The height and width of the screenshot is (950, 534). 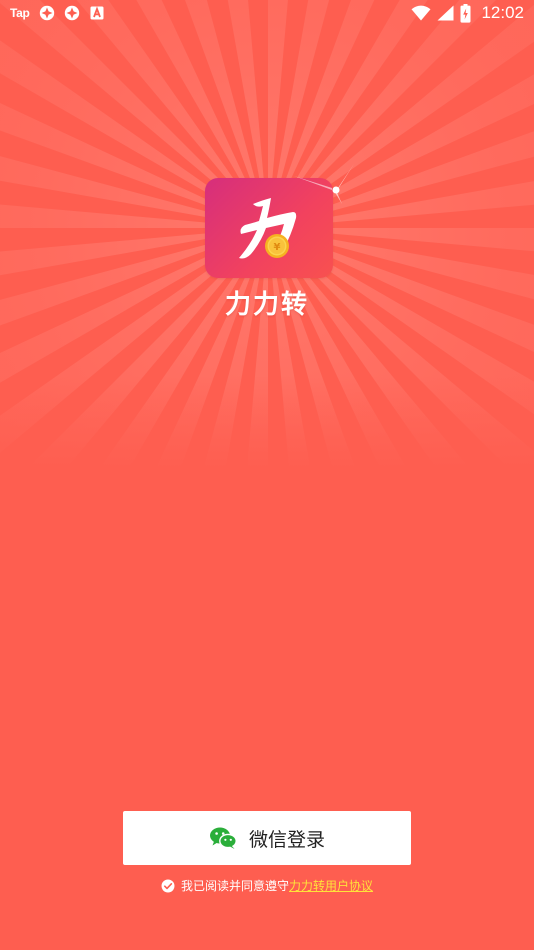 I want to click on app-logo: ¥, so click(x=269, y=228).